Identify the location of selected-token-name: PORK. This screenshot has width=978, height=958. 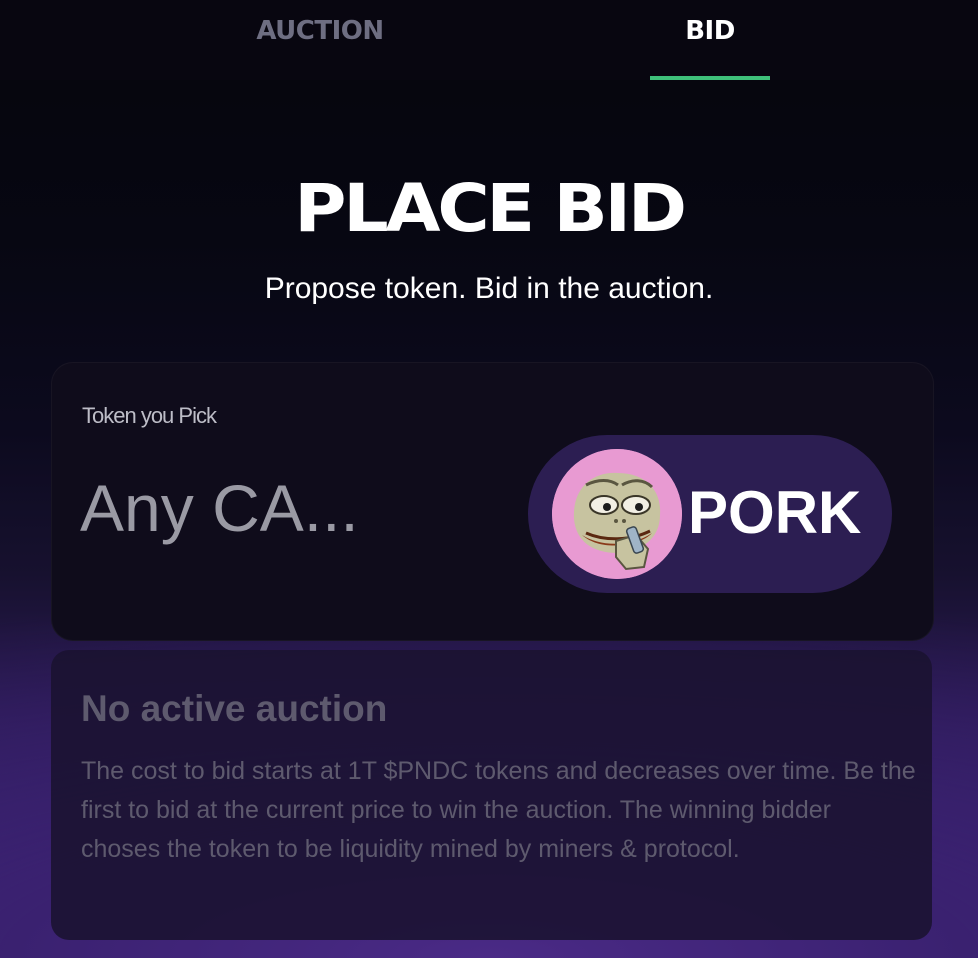
(775, 512).